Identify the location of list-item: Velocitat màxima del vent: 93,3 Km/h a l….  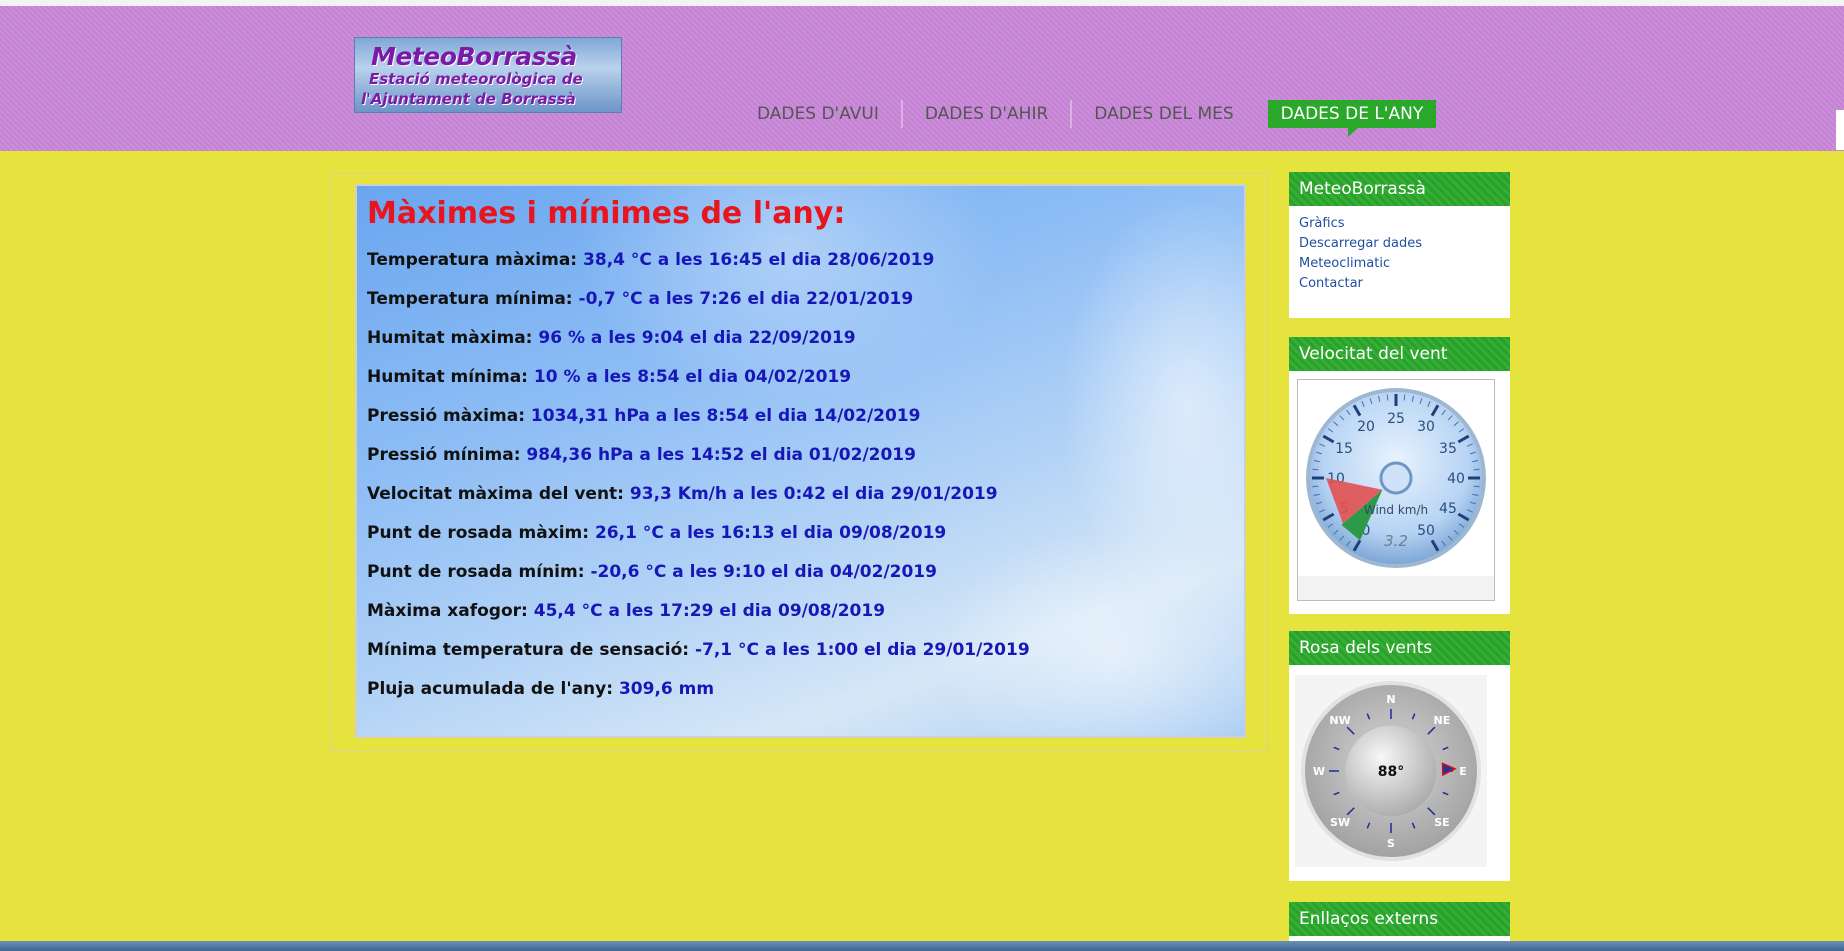
(698, 503).